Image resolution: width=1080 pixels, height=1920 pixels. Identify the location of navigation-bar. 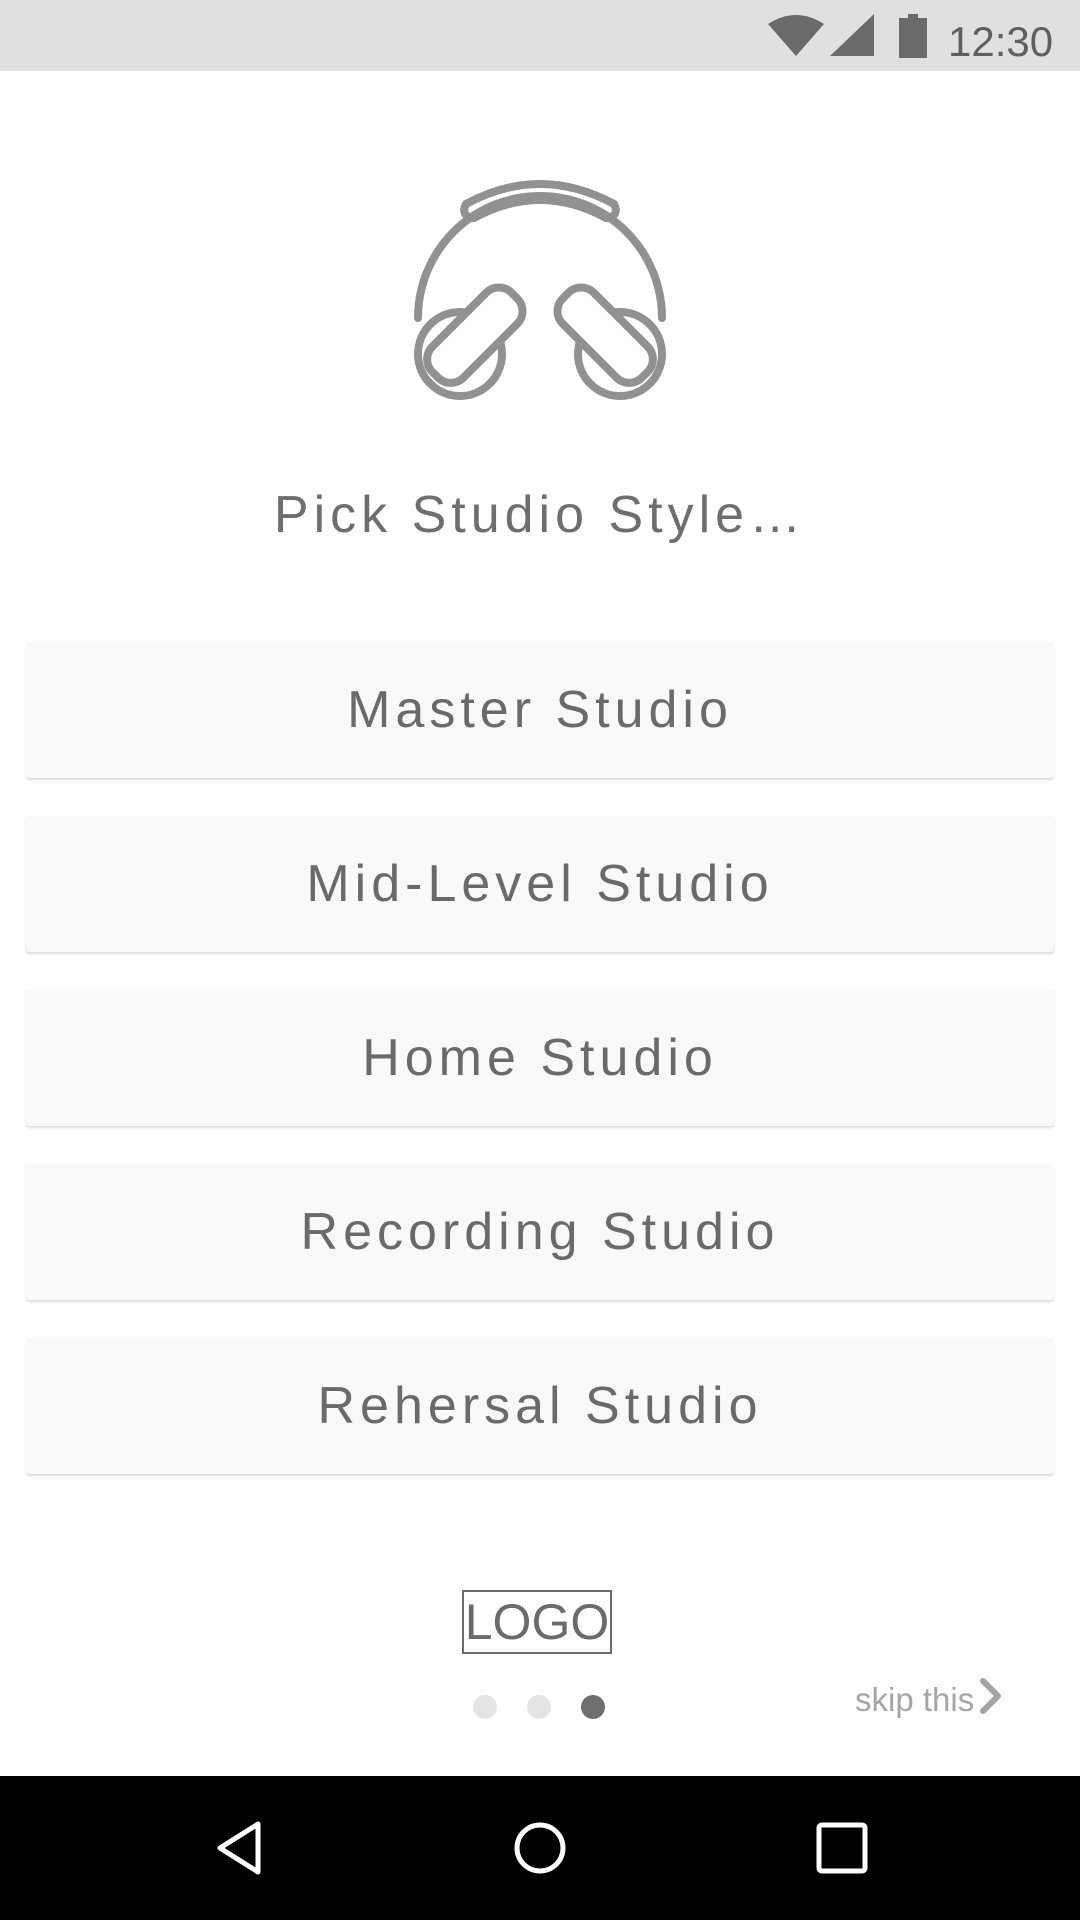
(540, 1848).